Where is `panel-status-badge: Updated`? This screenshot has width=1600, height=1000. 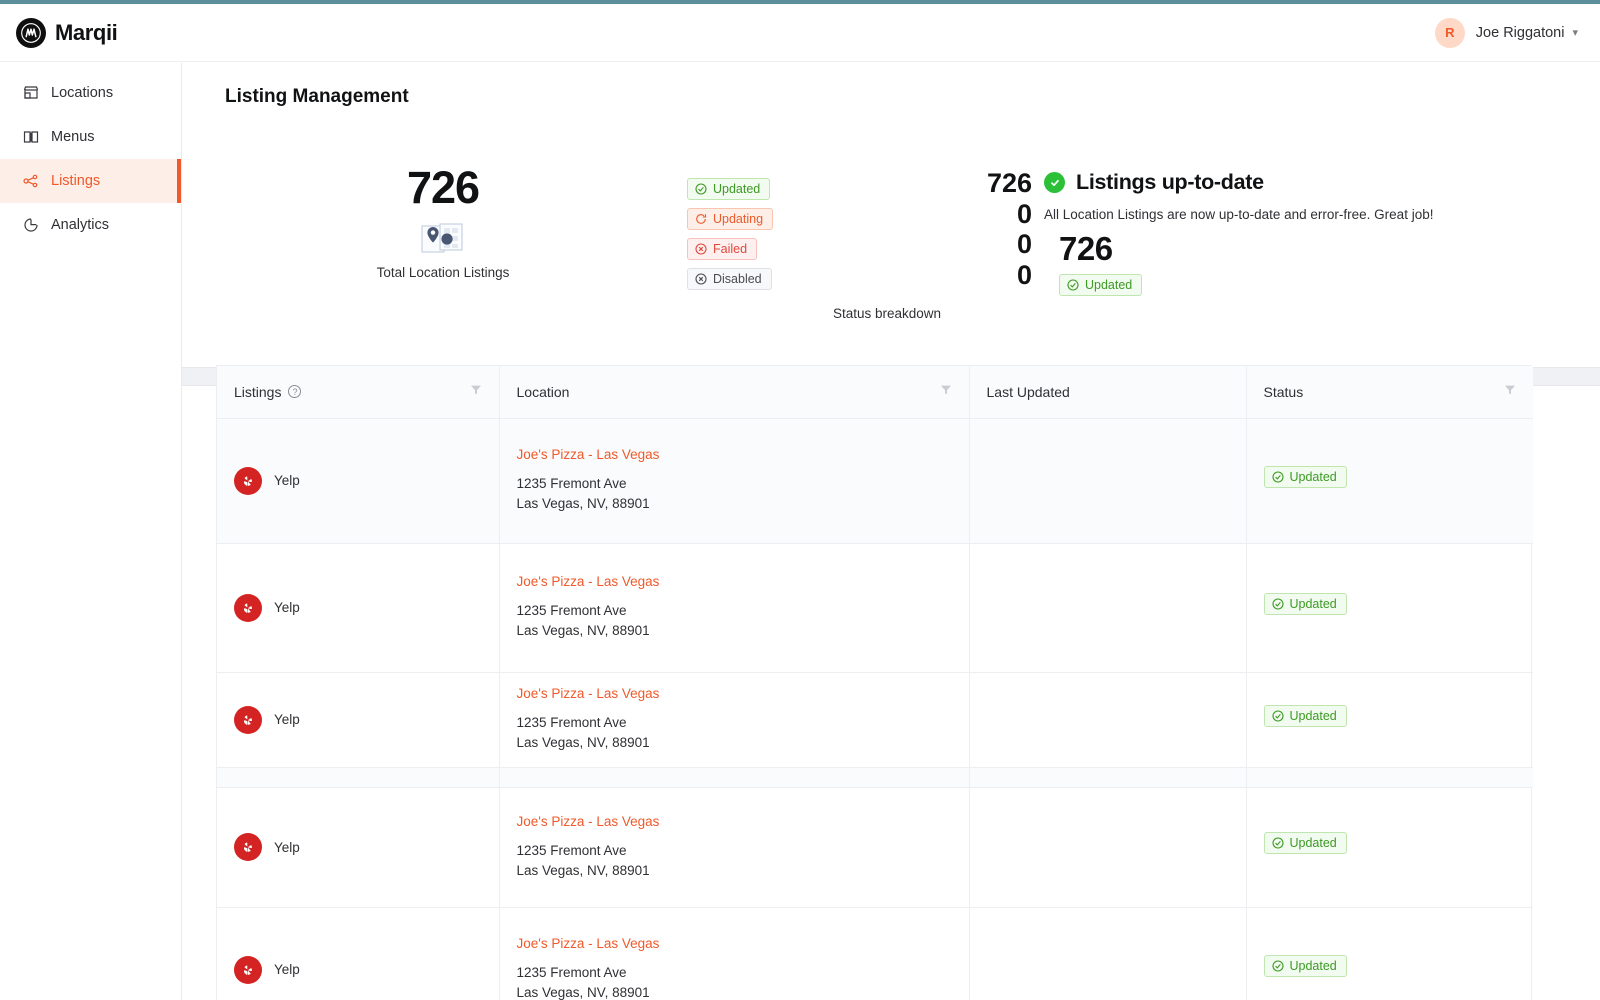
panel-status-badge: Updated is located at coordinates (1101, 285).